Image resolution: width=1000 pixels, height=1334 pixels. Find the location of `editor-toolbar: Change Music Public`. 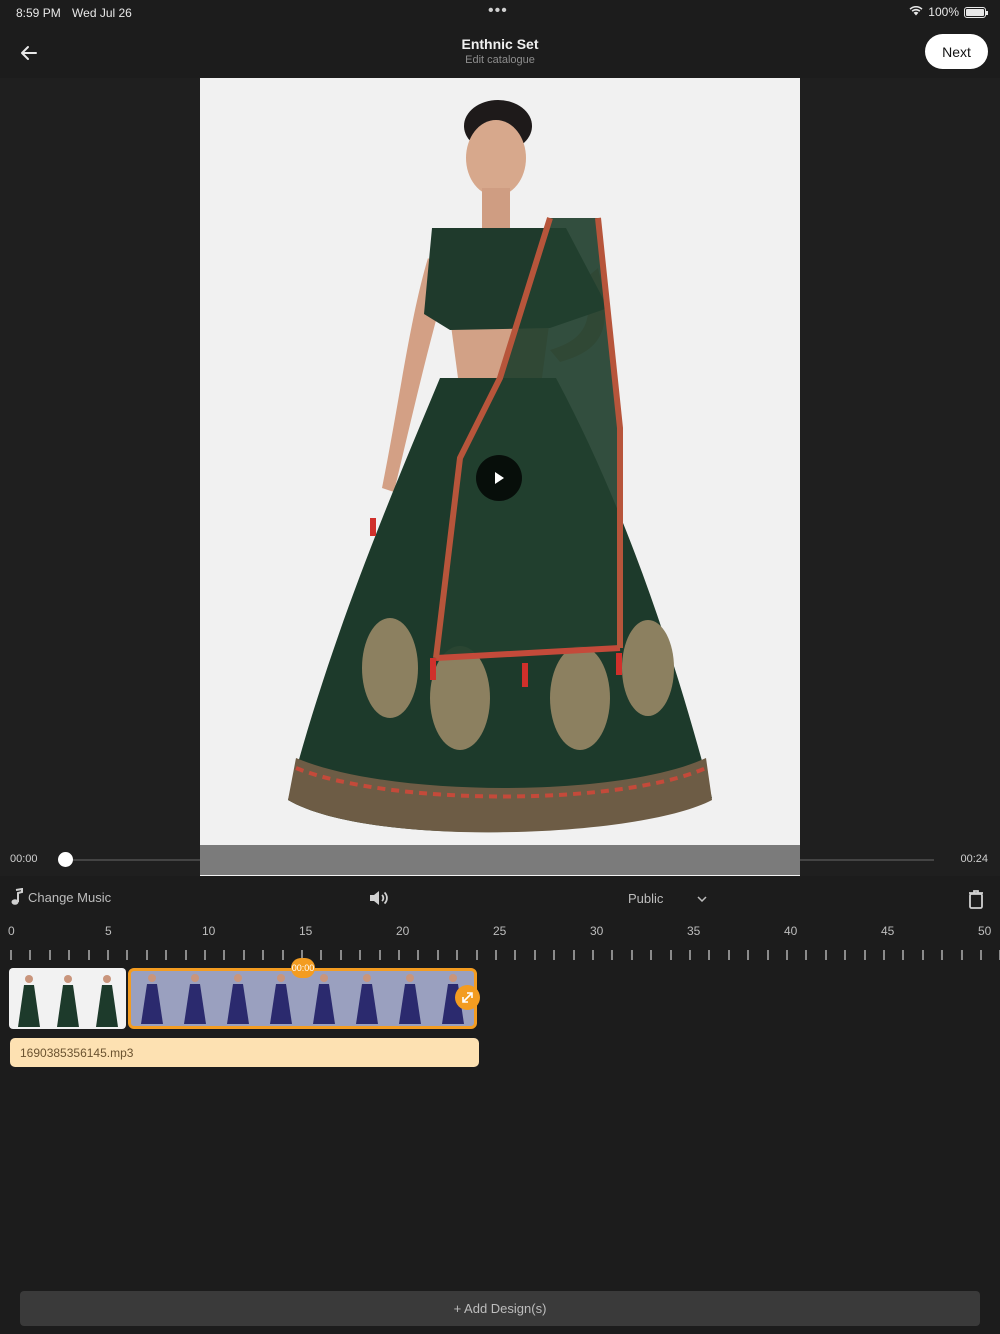

editor-toolbar: Change Music Public is located at coordinates (500, 900).